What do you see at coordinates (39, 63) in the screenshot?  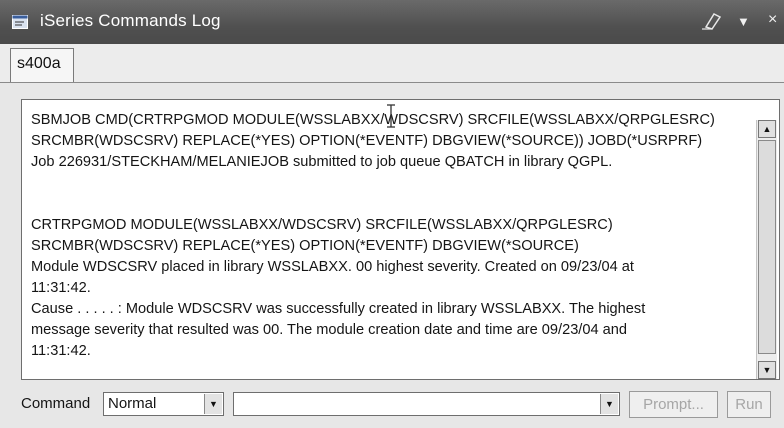 I see `tab-label: s400a` at bounding box center [39, 63].